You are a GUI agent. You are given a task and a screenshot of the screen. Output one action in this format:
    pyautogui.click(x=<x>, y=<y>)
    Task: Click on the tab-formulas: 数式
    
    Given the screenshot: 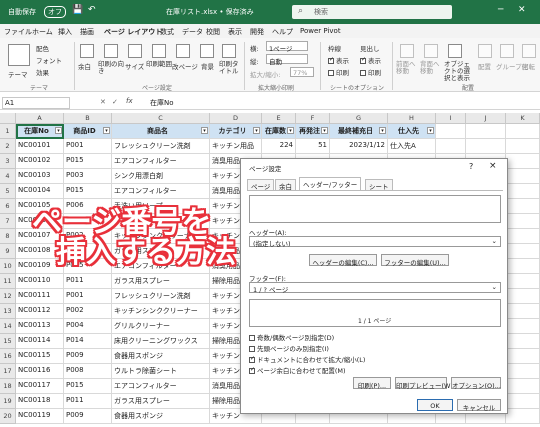 What is the action you would take?
    pyautogui.click(x=167, y=32)
    